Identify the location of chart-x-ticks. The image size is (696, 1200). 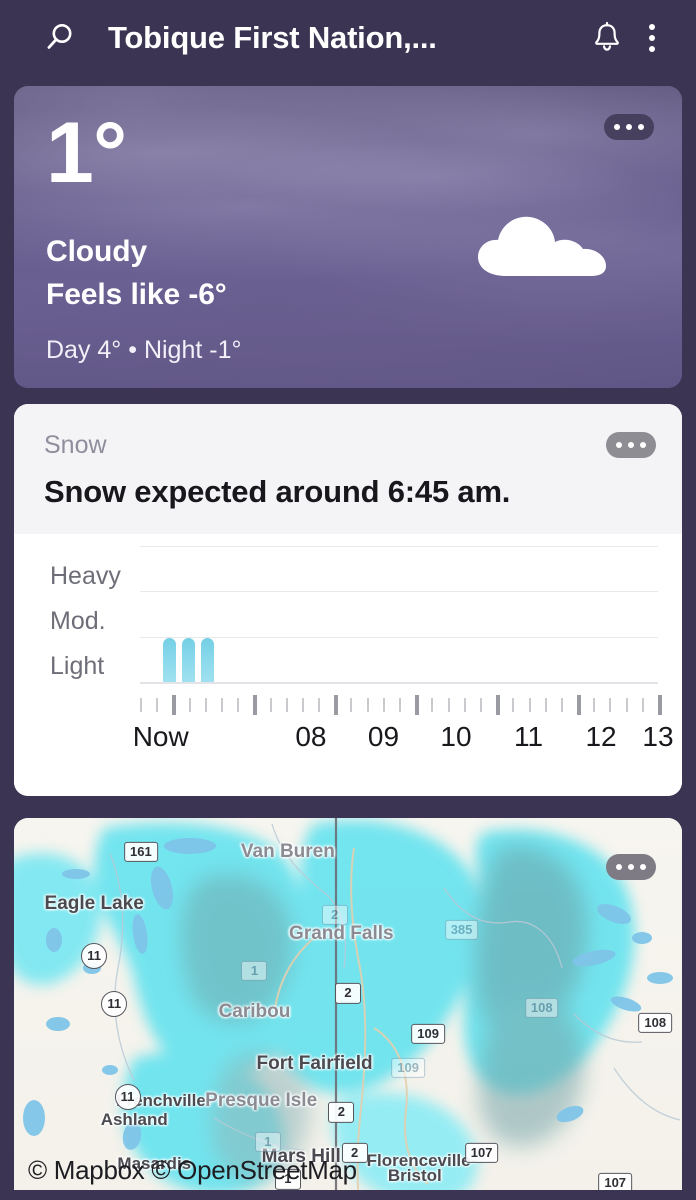
(401, 705).